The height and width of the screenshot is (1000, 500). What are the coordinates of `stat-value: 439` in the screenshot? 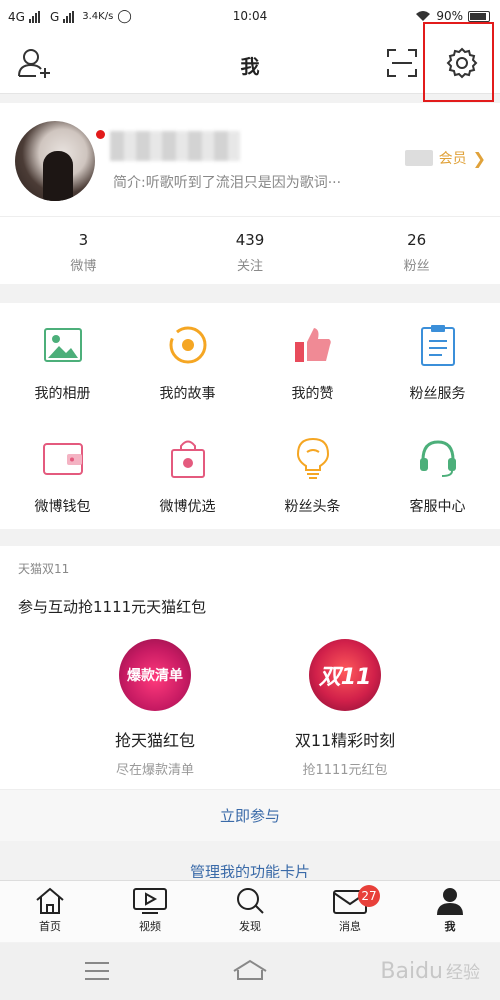 It's located at (250, 240).